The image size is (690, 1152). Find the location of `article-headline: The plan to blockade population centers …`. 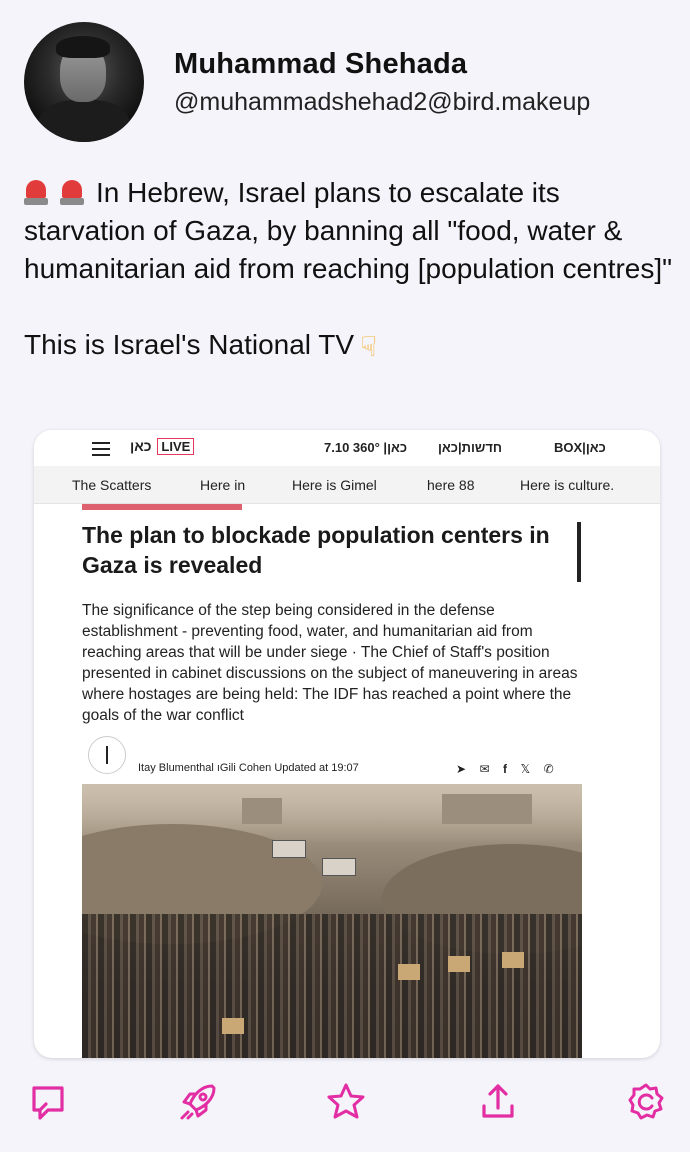

article-headline: The plan to blockade population centers … is located at coordinates (316, 550).